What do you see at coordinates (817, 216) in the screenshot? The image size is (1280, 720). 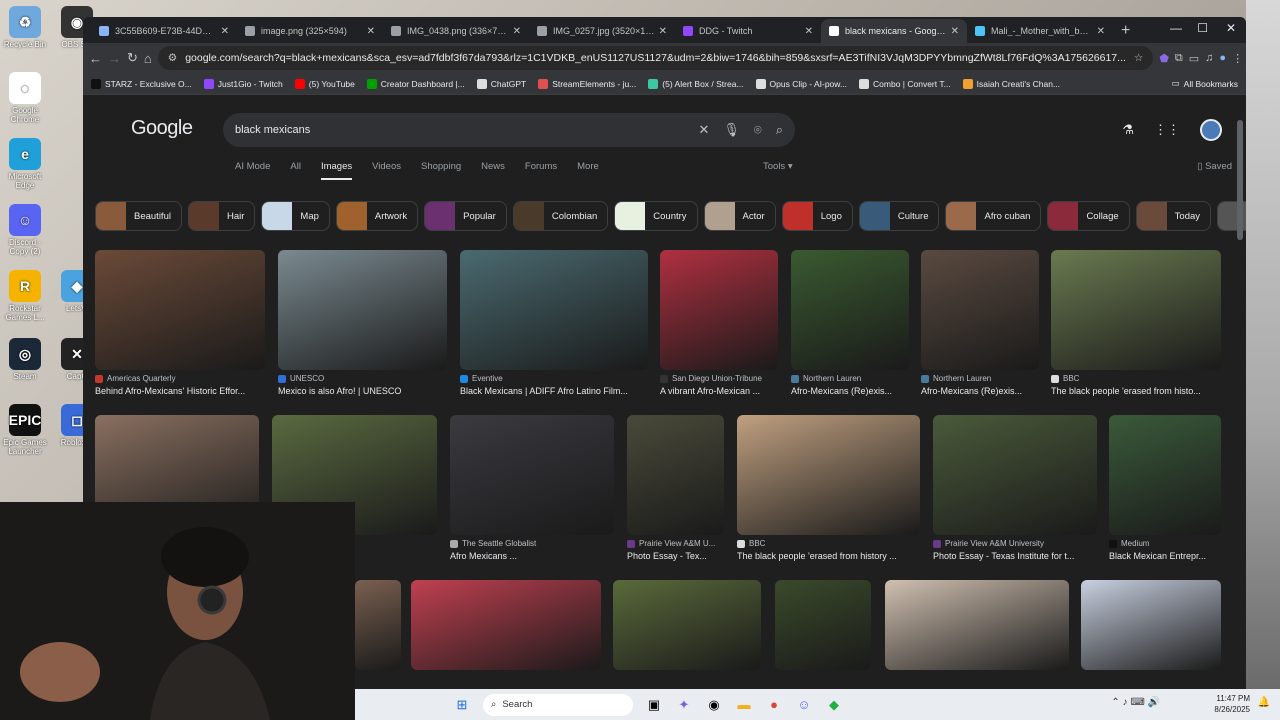 I see `refinement-chip: Logo` at bounding box center [817, 216].